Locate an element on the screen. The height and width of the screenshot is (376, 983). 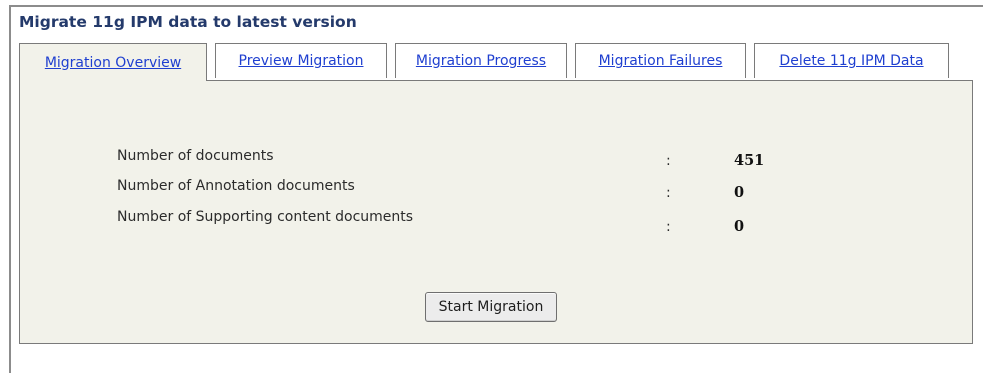
tab-label: Migration Failures is located at coordinates (660, 61).